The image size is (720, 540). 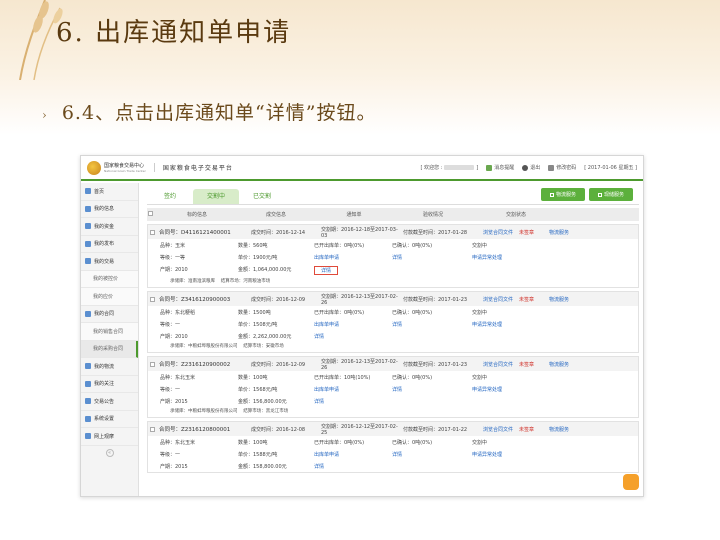 I want to click on amount: 金额：1,064,000.00元, so click(x=265, y=270).